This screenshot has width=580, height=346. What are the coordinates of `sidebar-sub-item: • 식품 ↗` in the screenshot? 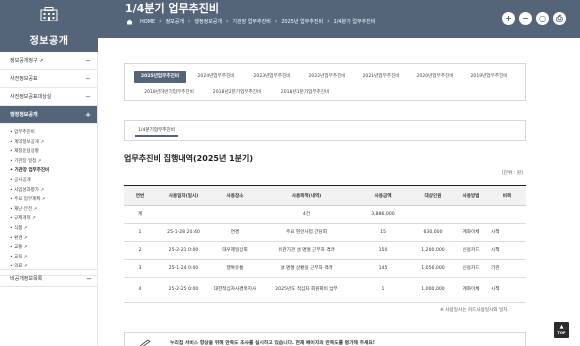 It's located at (53, 229).